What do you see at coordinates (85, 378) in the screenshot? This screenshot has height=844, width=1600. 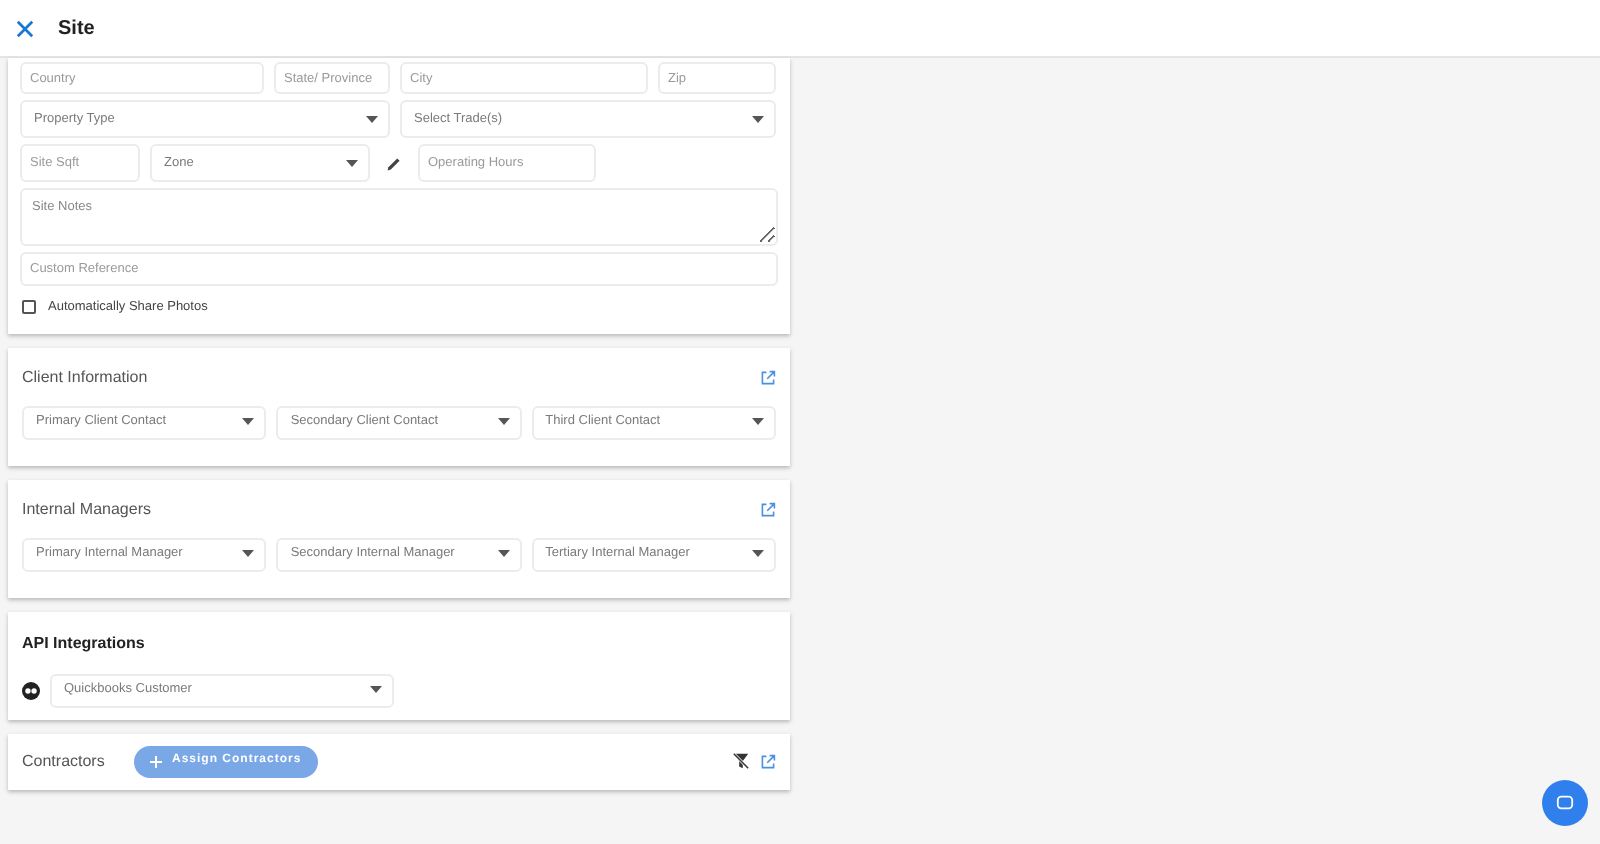 I see `section-title: Client Information` at bounding box center [85, 378].